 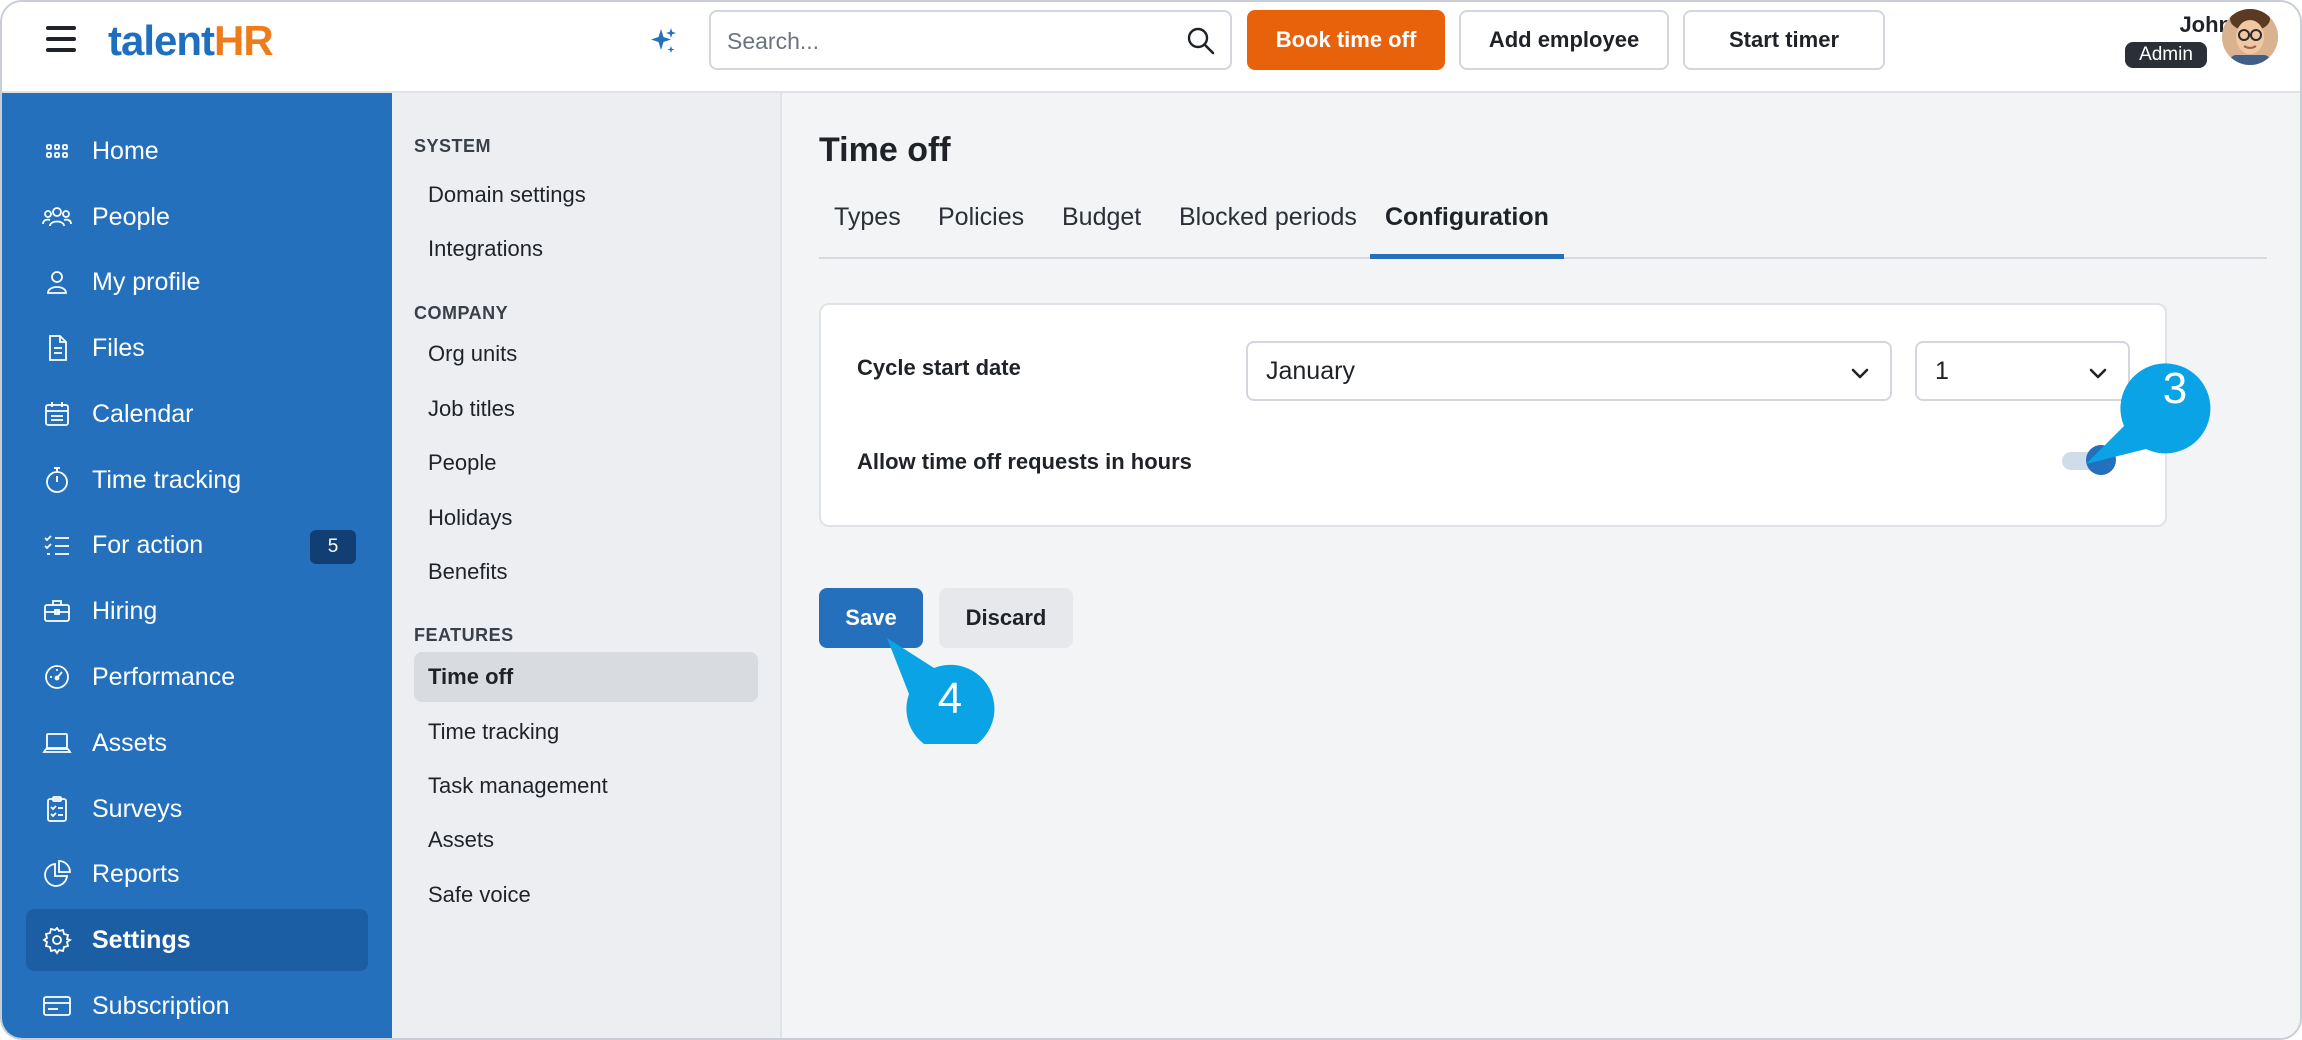 What do you see at coordinates (58, 348) in the screenshot?
I see `file-icon` at bounding box center [58, 348].